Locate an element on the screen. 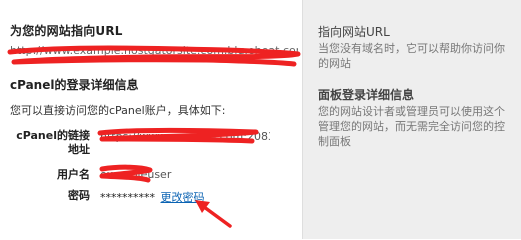 The image size is (521, 240). cpanel-login-description: 您可以直接访问您的cPanel账户，具体如下: is located at coordinates (118, 110).